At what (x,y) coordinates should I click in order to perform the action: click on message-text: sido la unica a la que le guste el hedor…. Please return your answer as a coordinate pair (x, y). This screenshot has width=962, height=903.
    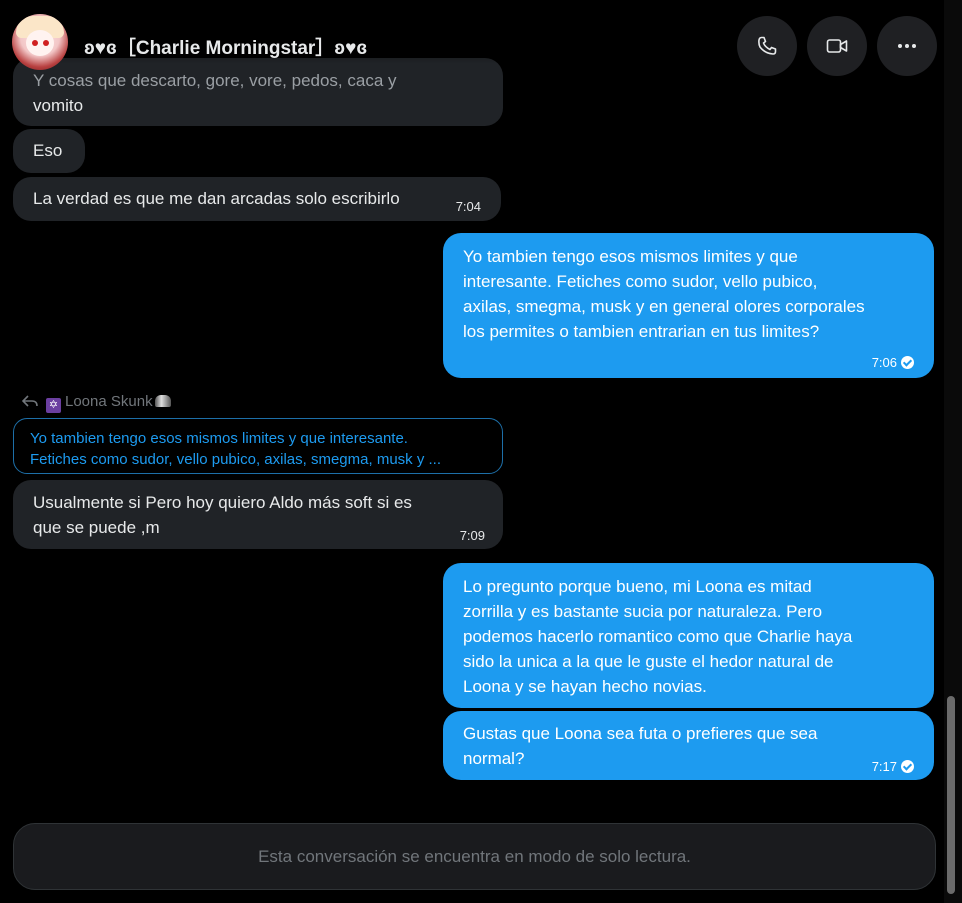
    Looking at the image, I should click on (648, 661).